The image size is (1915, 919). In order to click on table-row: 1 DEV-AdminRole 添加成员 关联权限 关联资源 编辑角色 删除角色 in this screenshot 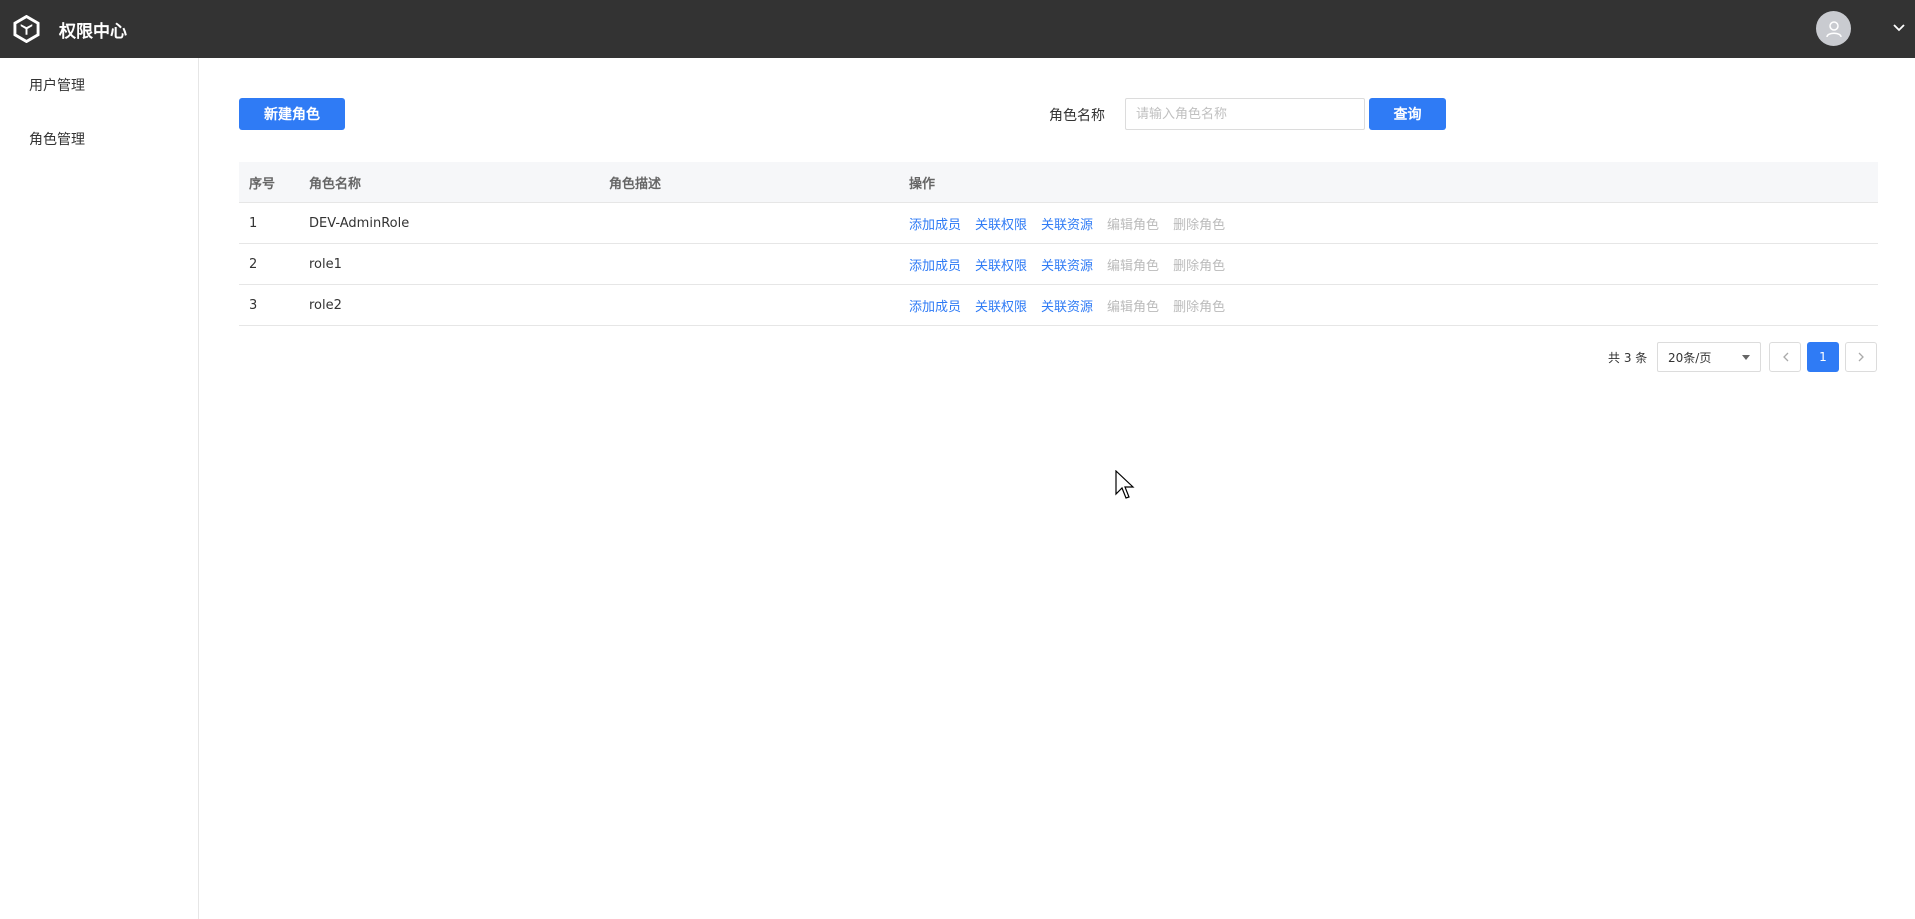, I will do `click(1058, 223)`.